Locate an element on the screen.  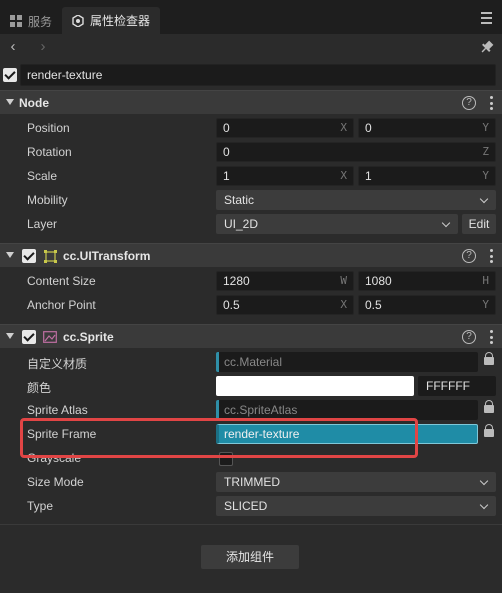
position-x-input: 0X is located at coordinates (285, 128).